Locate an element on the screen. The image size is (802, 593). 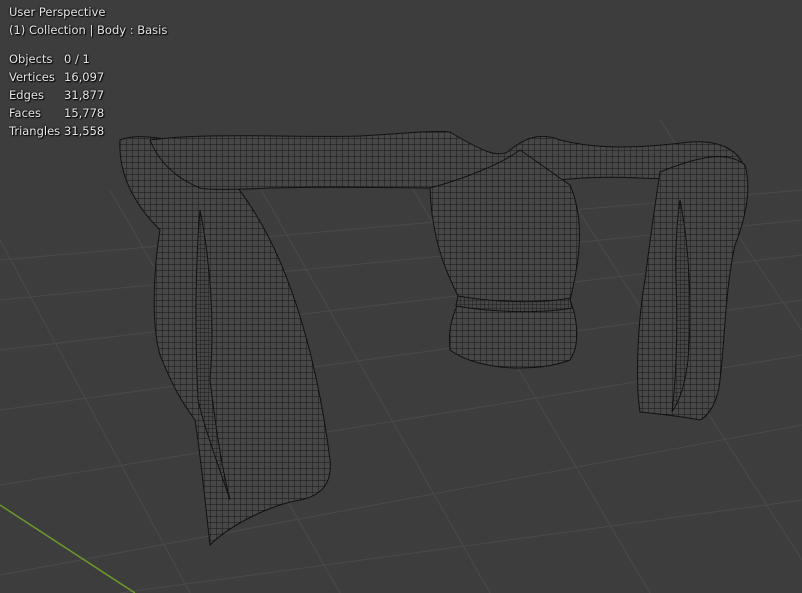
stat-value: 31,877 is located at coordinates (84, 95).